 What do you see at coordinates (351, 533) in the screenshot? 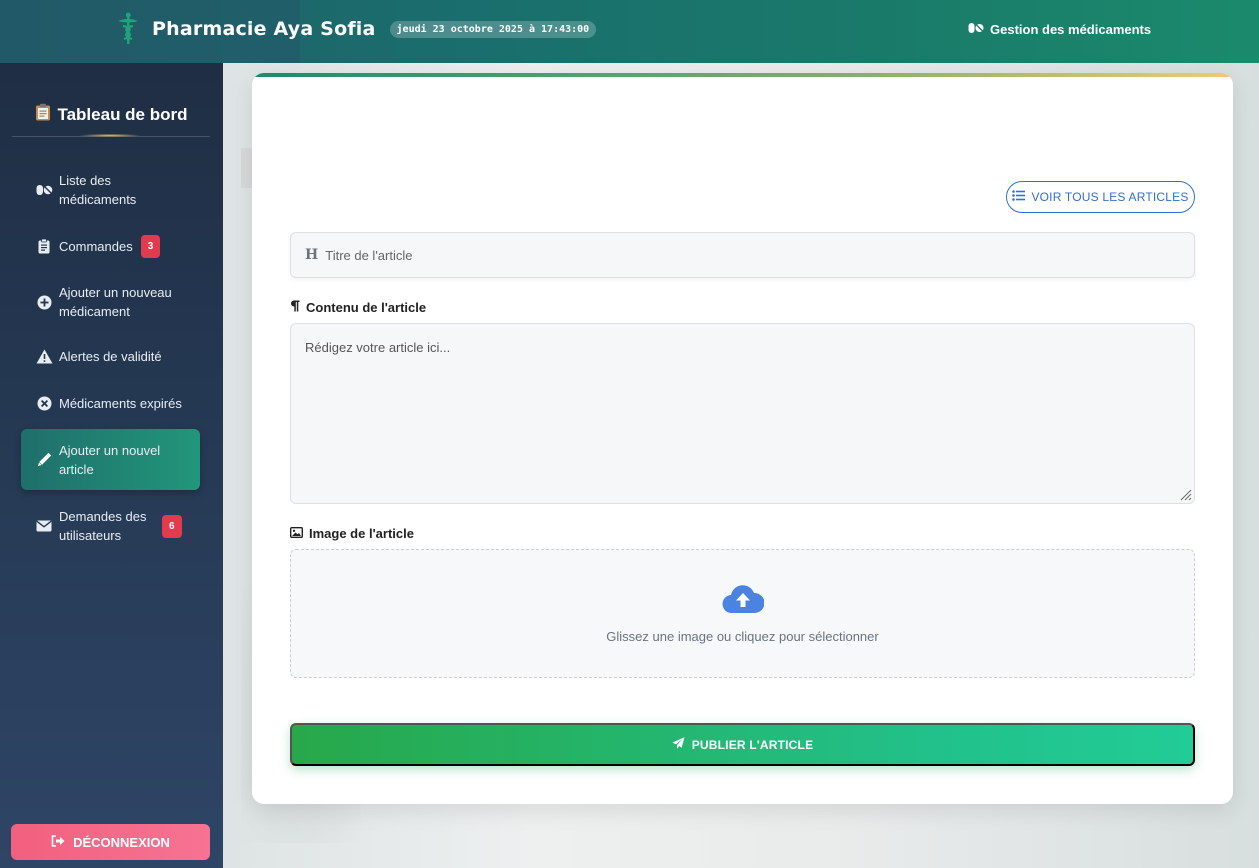
I see `image-label: Image de l'article` at bounding box center [351, 533].